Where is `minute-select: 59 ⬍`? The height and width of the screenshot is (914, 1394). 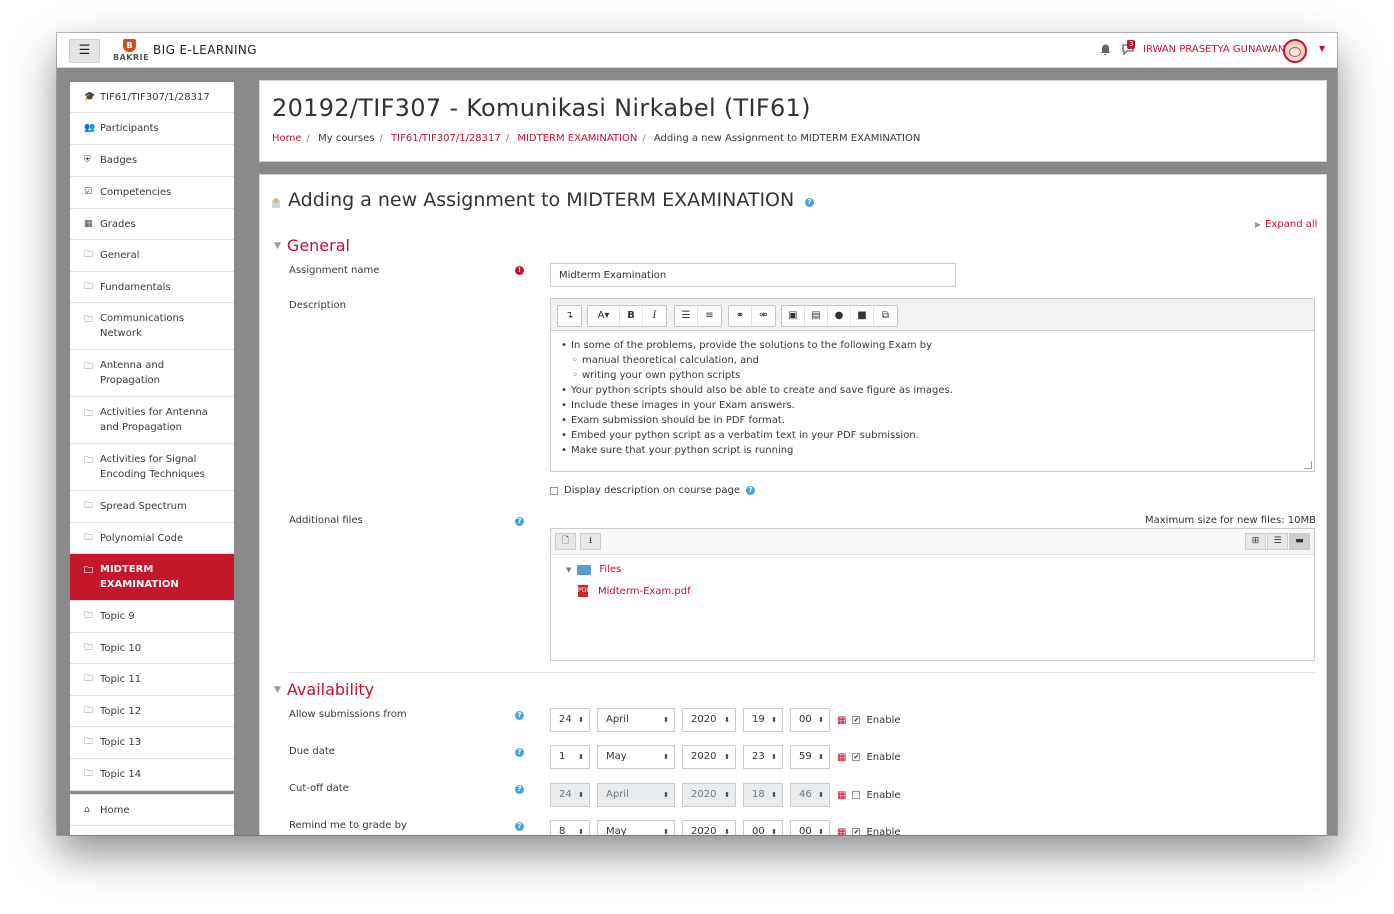 minute-select: 59 ⬍ is located at coordinates (810, 757).